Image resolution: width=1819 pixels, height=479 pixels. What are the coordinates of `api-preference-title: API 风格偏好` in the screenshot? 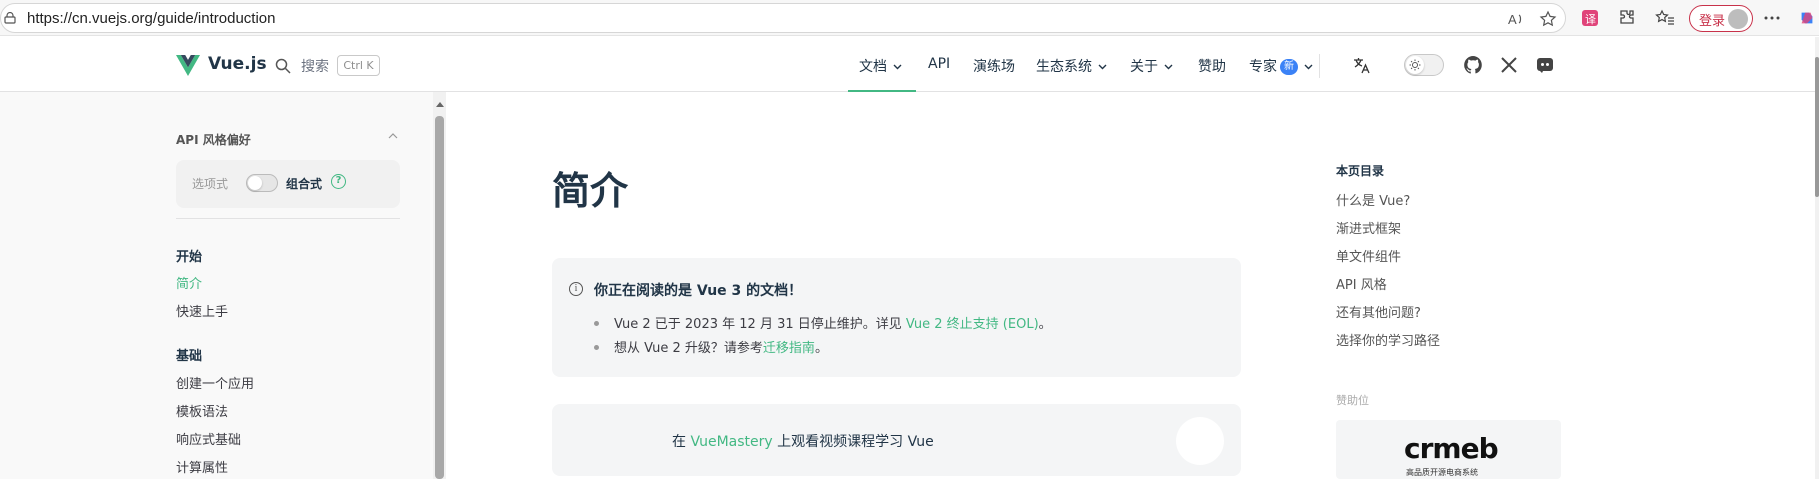 It's located at (213, 140).